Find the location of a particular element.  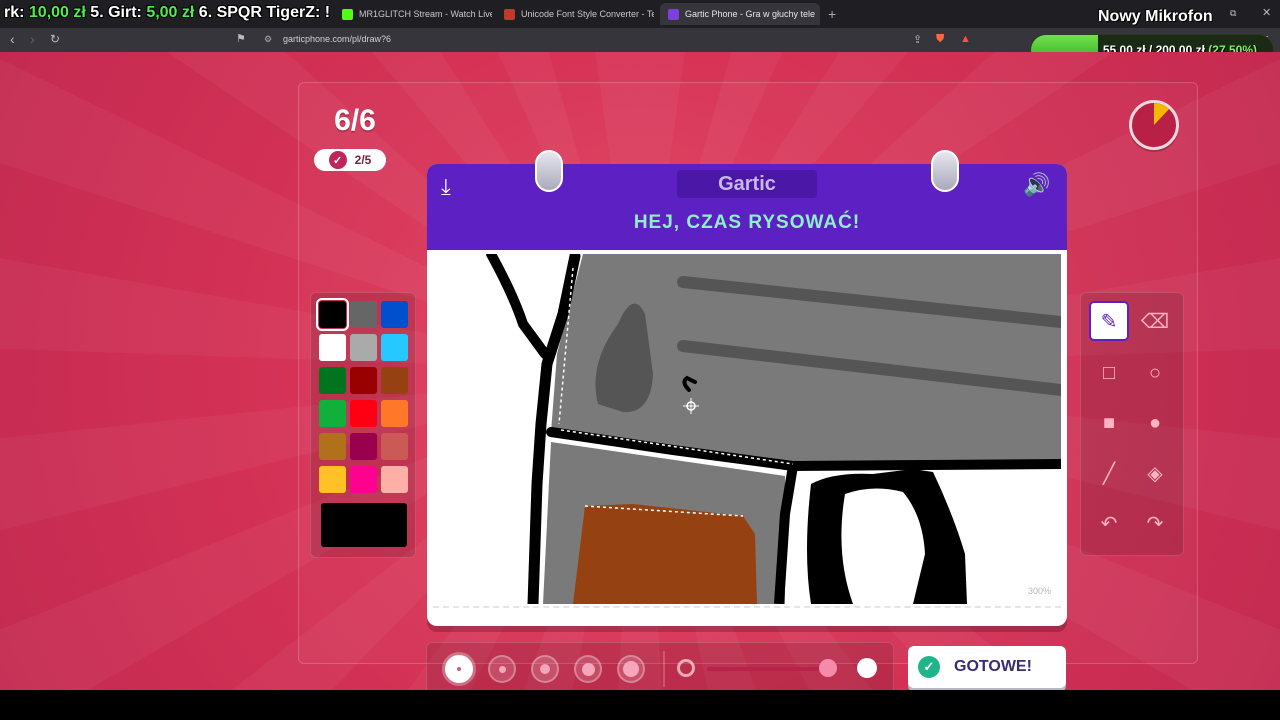

bookmark-icon: ⚑ is located at coordinates (241, 38).